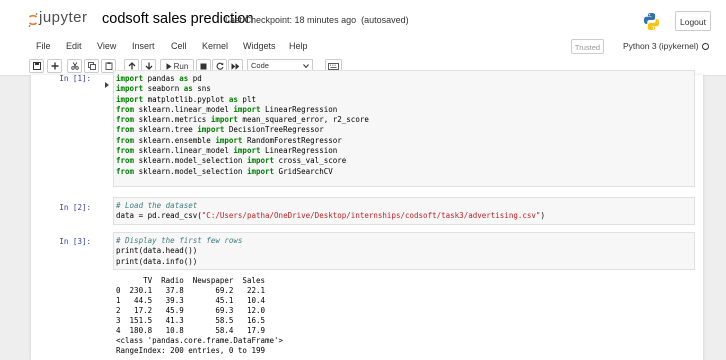 The width and height of the screenshot is (726, 360). Describe the element at coordinates (651, 21) in the screenshot. I see `python-logo-icon` at that location.